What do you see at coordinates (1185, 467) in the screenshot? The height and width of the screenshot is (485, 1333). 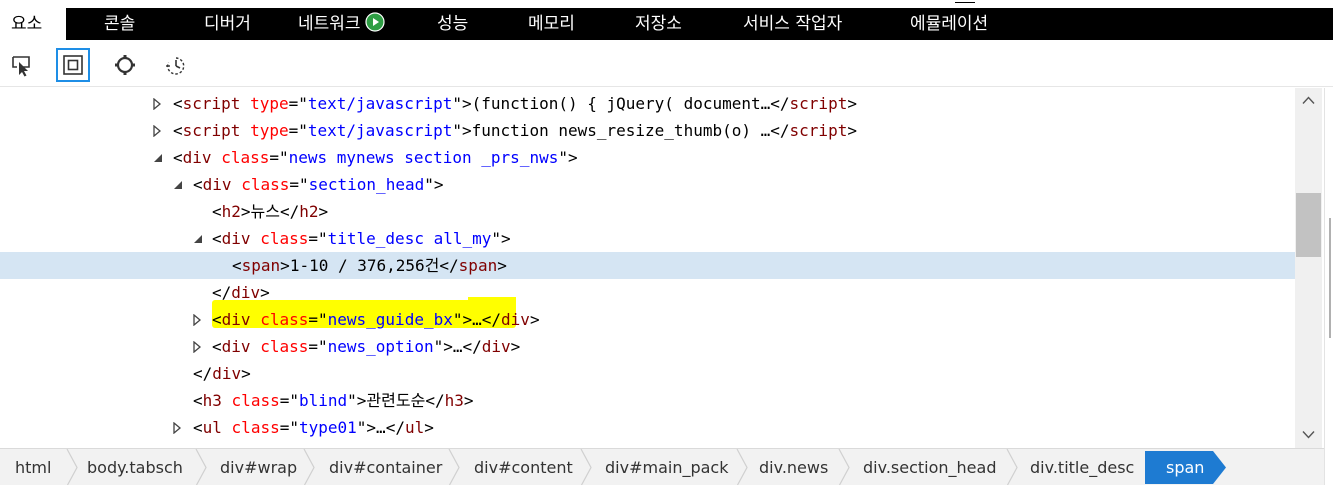 I see `breadcrumb-active-label: span` at bounding box center [1185, 467].